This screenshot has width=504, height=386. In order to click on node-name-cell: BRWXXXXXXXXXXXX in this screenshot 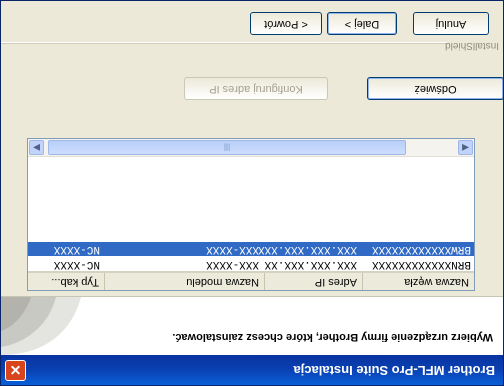, I will do `click(421, 249)`.